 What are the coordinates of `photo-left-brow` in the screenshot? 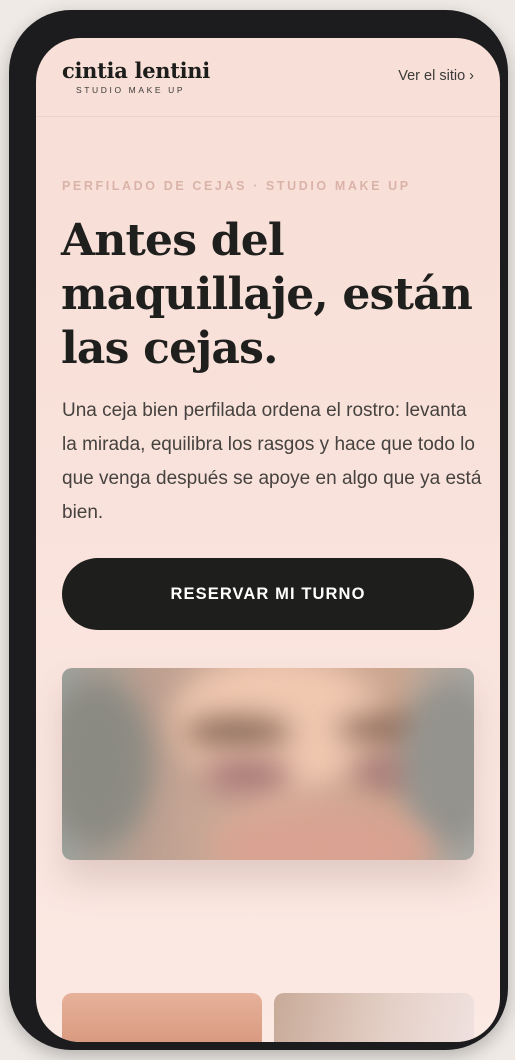 It's located at (237, 732).